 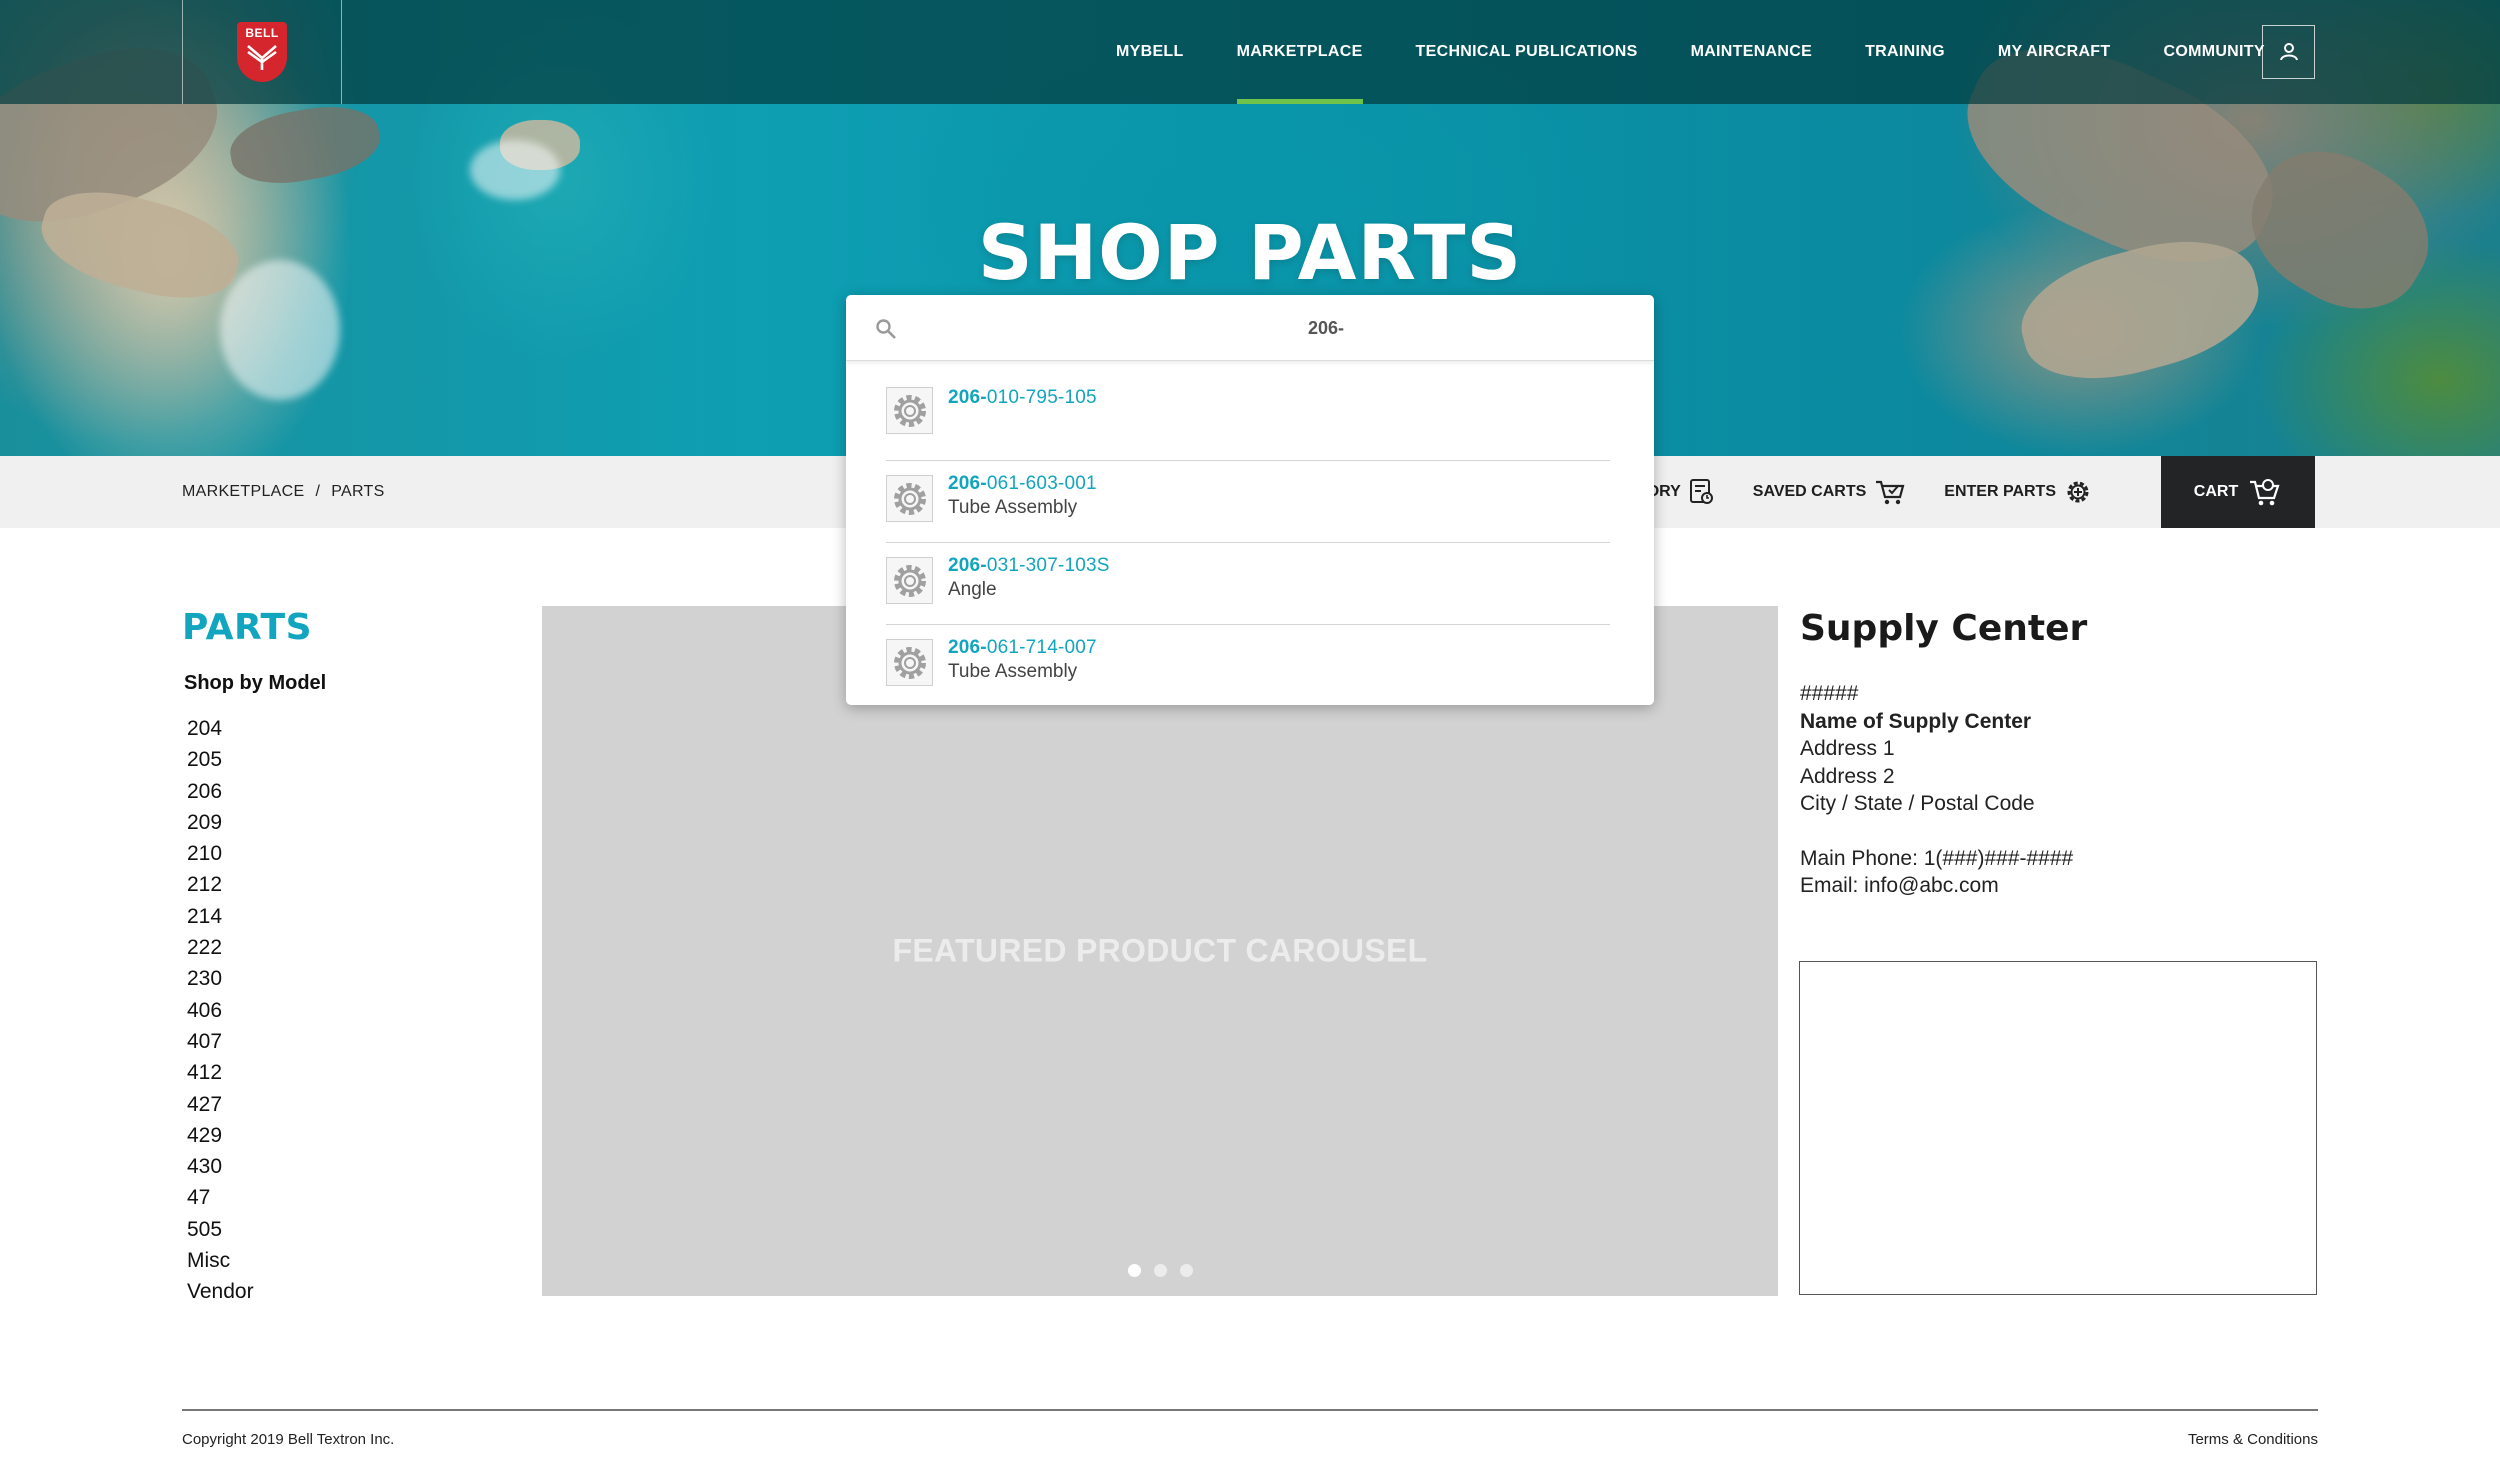 I want to click on model-link-429: 429, so click(x=220, y=1135).